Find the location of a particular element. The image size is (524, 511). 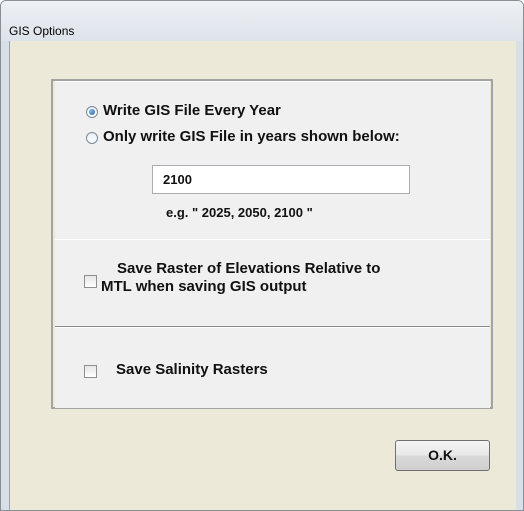

save-raster-elevations-label-line1: Save Raster of Elevations Relative to is located at coordinates (248, 268).